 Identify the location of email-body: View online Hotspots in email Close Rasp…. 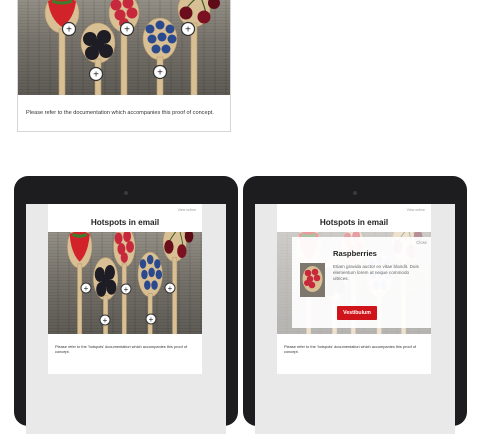
(354, 289).